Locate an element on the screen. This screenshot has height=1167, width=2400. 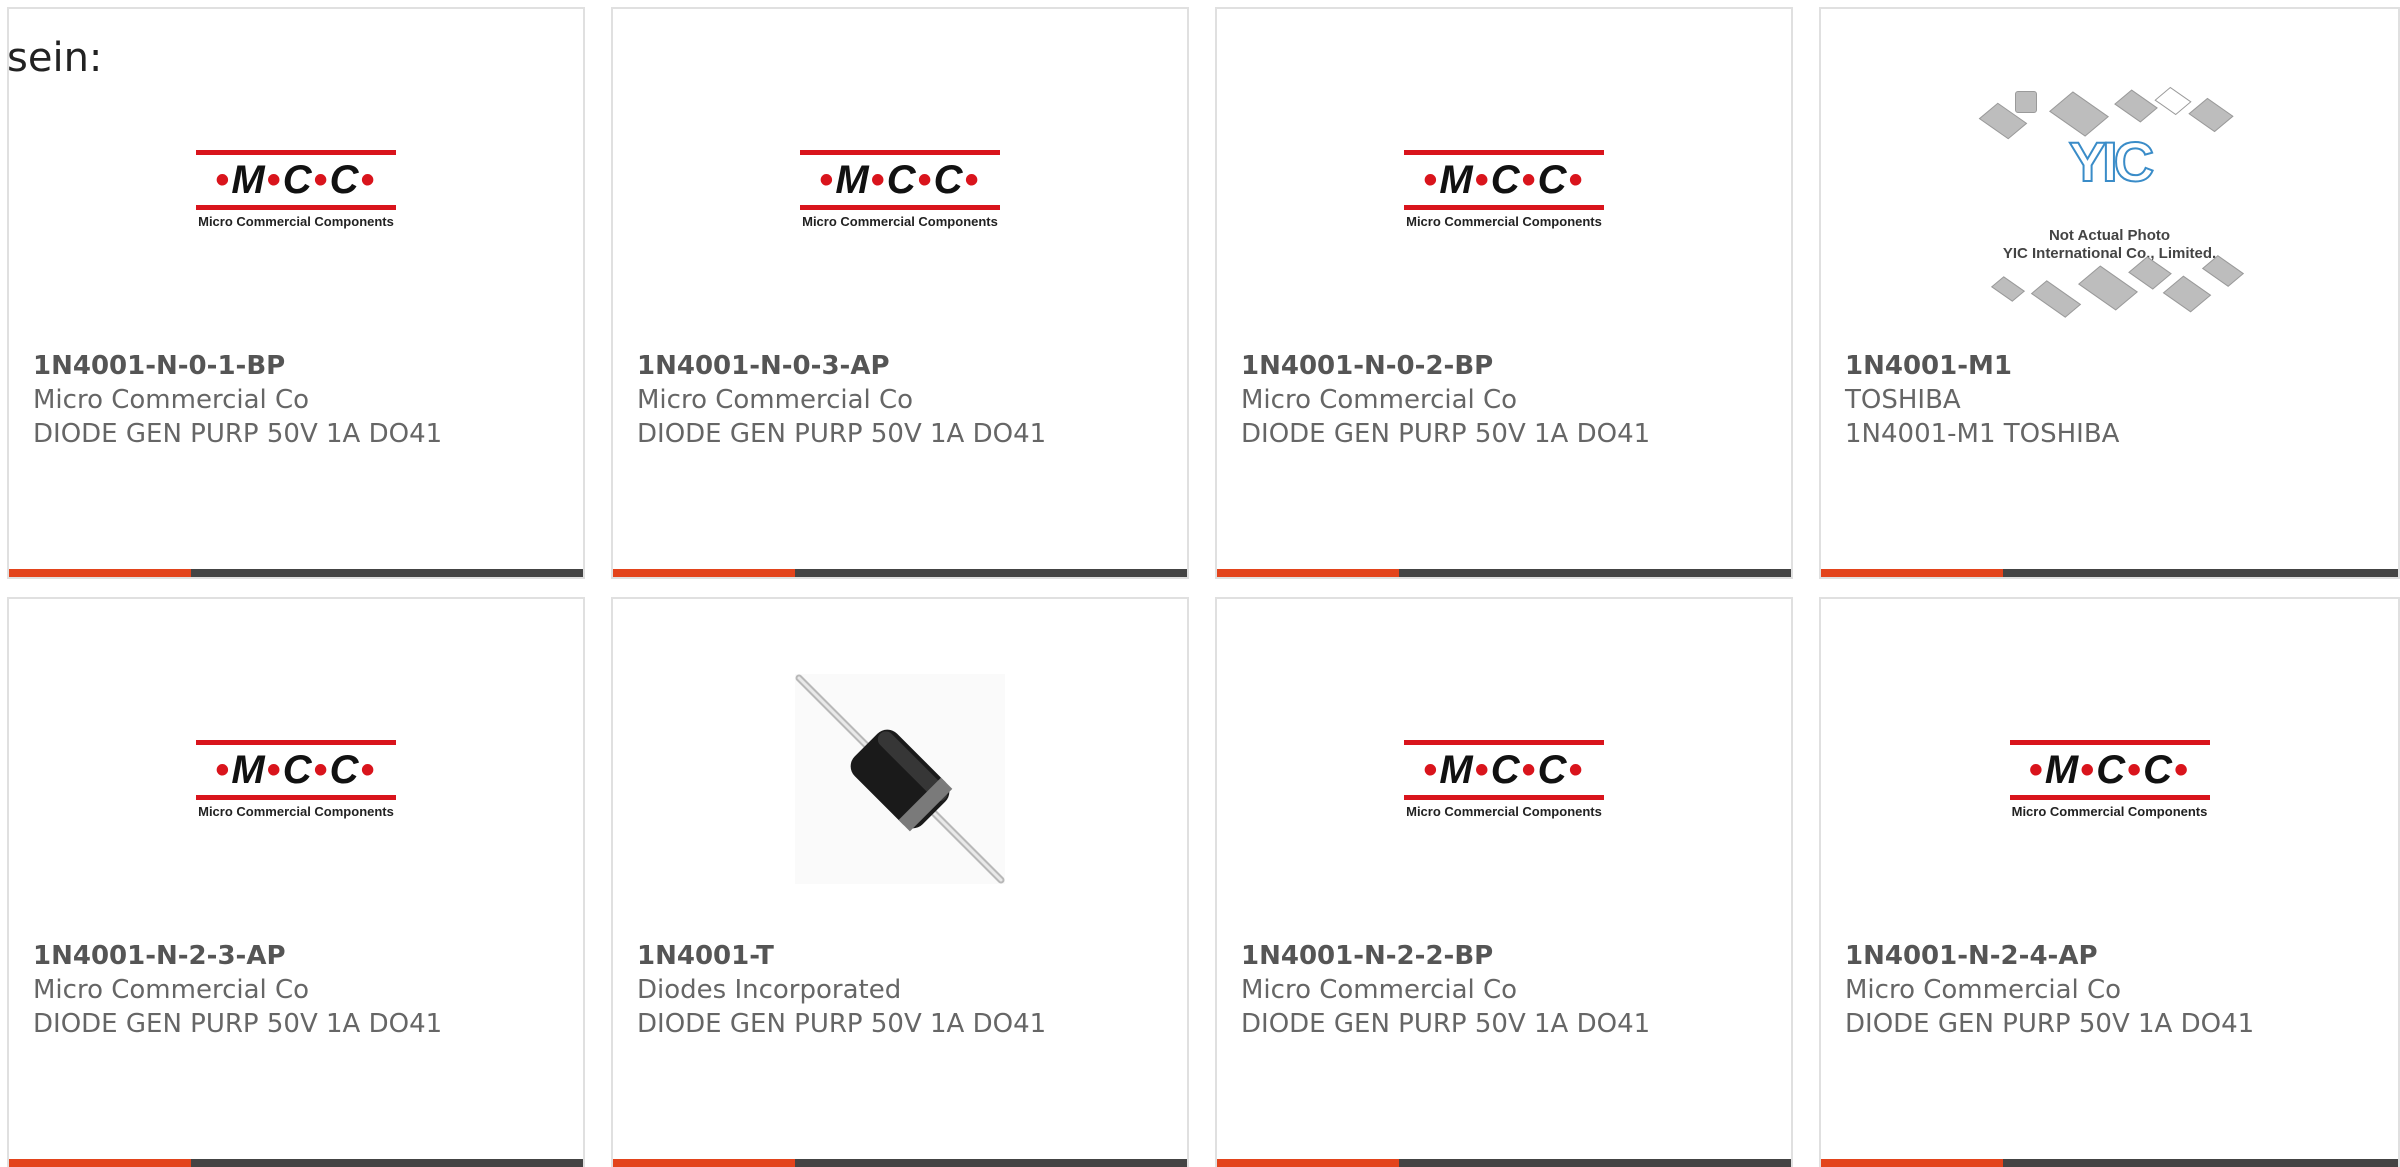
product-info: 1N4001-M1 TOSHIBA 1N4001-M1 TOSHIBA is located at coordinates (2111, 400).